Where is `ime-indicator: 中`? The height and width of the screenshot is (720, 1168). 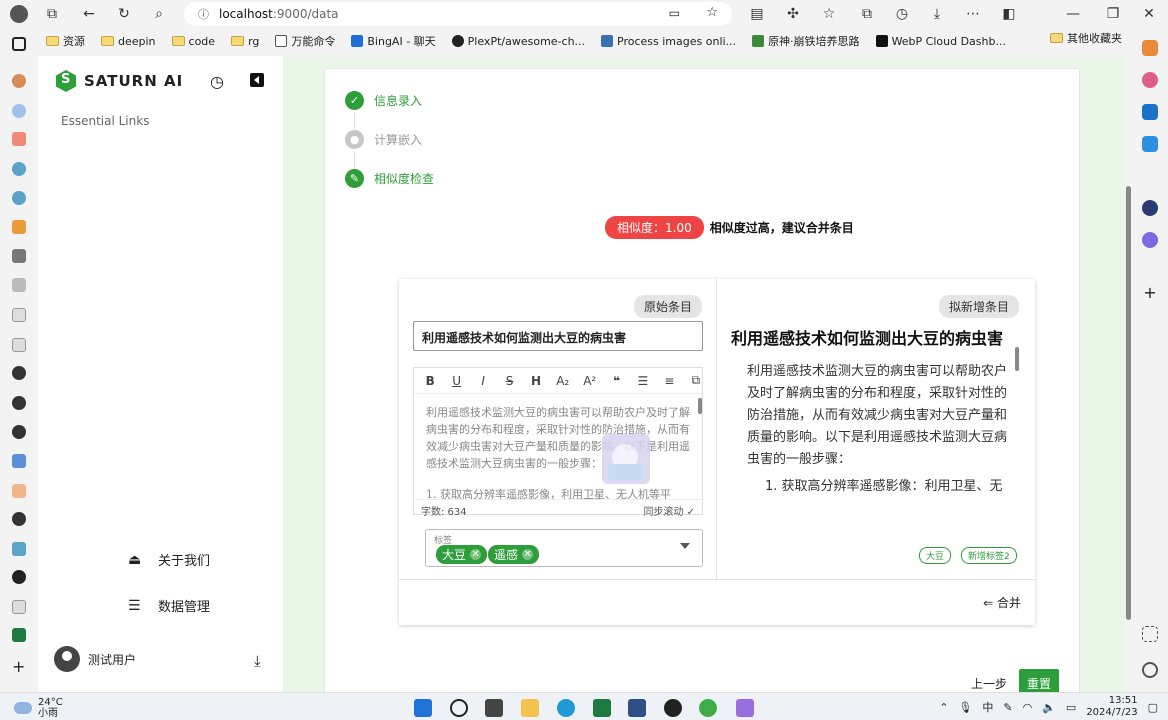
ime-indicator: 中 is located at coordinates (987, 707).